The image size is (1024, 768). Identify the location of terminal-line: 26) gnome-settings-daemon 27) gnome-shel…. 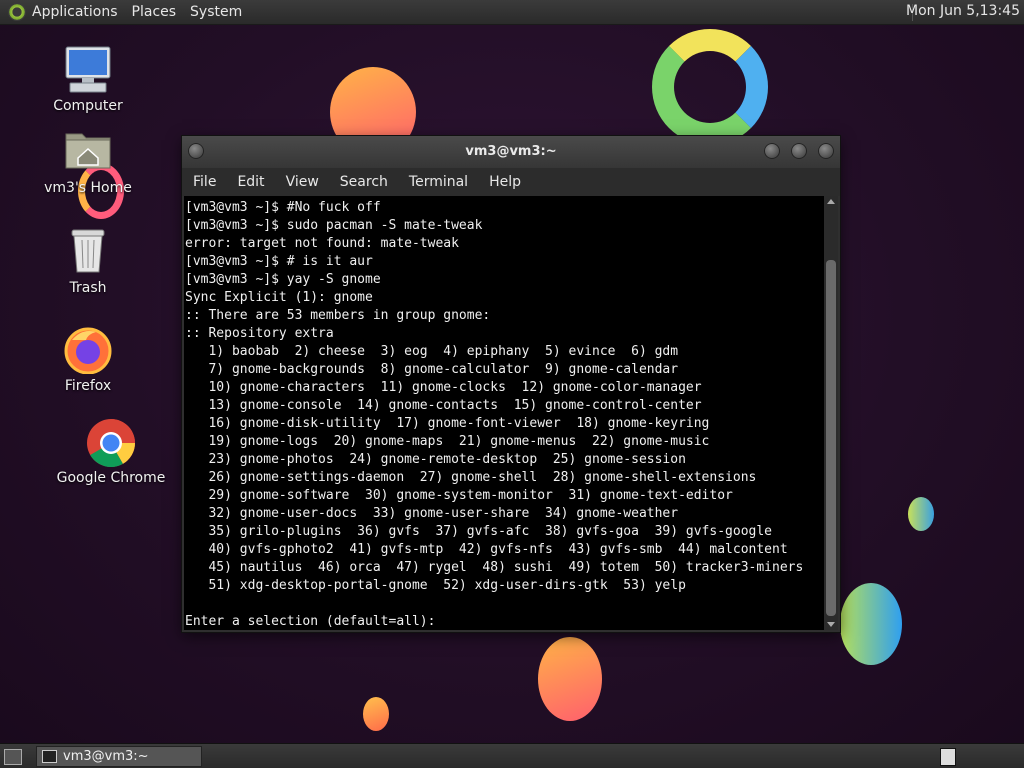
(471, 477).